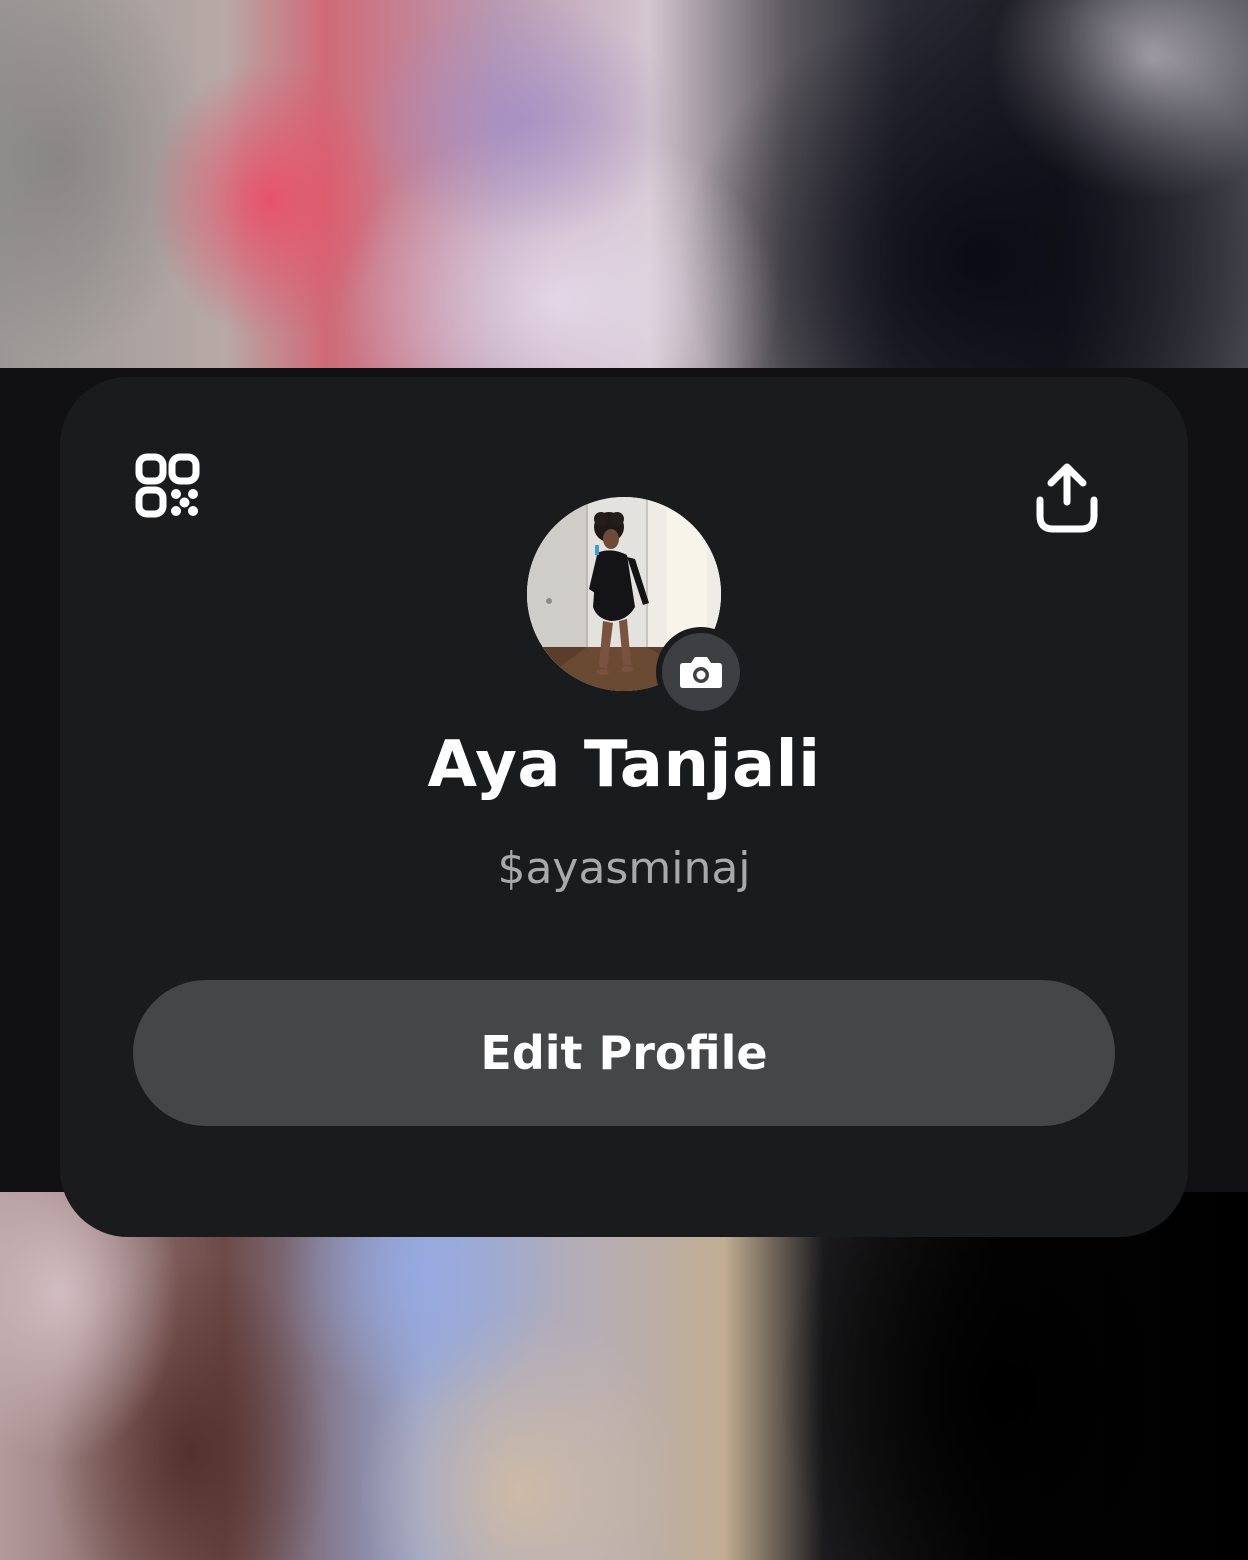 This screenshot has height=1560, width=1248. Describe the element at coordinates (624, 868) in the screenshot. I see `cashtag: $ayasminaj` at that location.